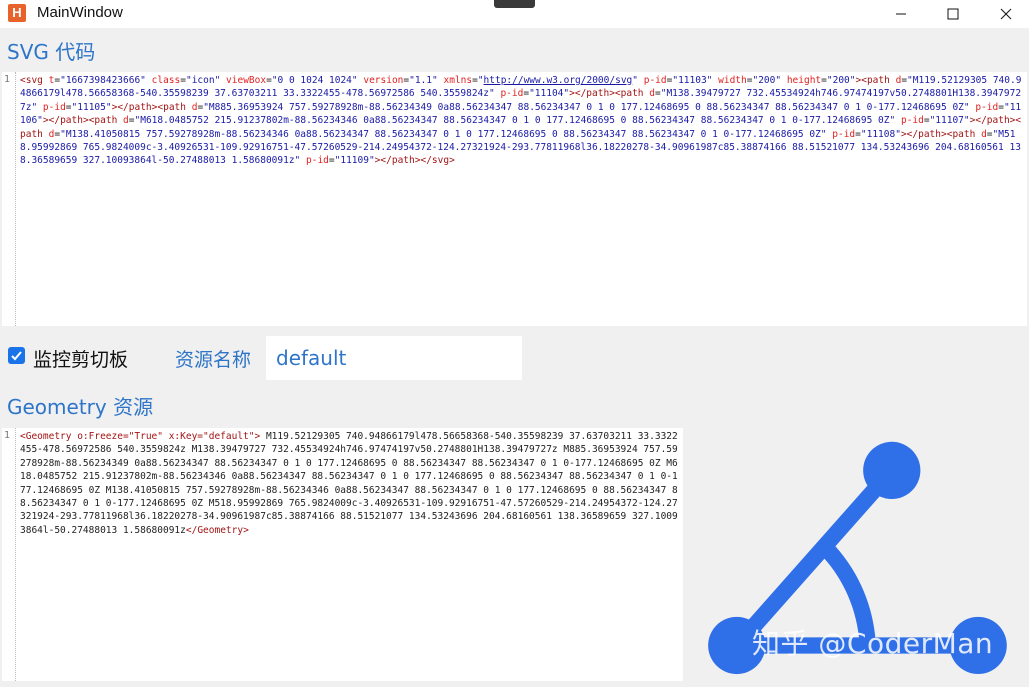  I want to click on close-icon, so click(1006, 14).